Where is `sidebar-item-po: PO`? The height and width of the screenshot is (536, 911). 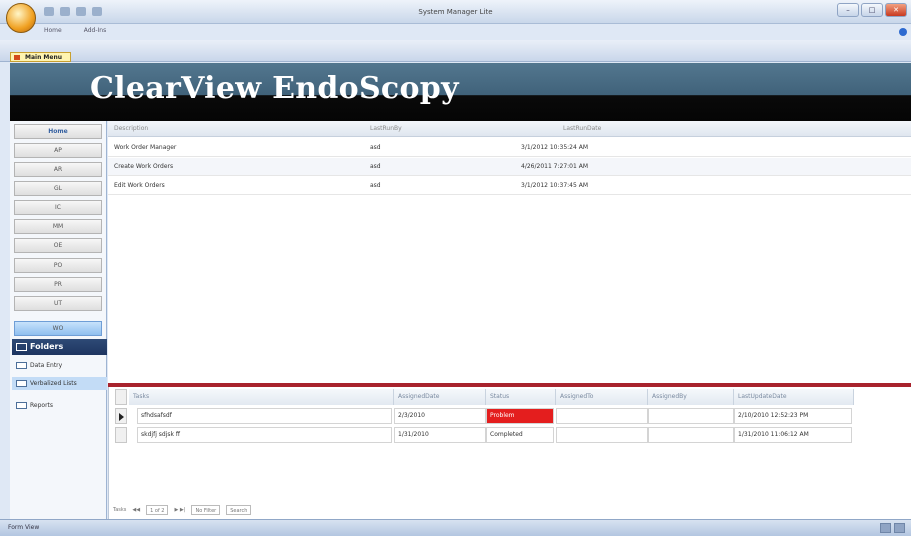 sidebar-item-po: PO is located at coordinates (58, 265).